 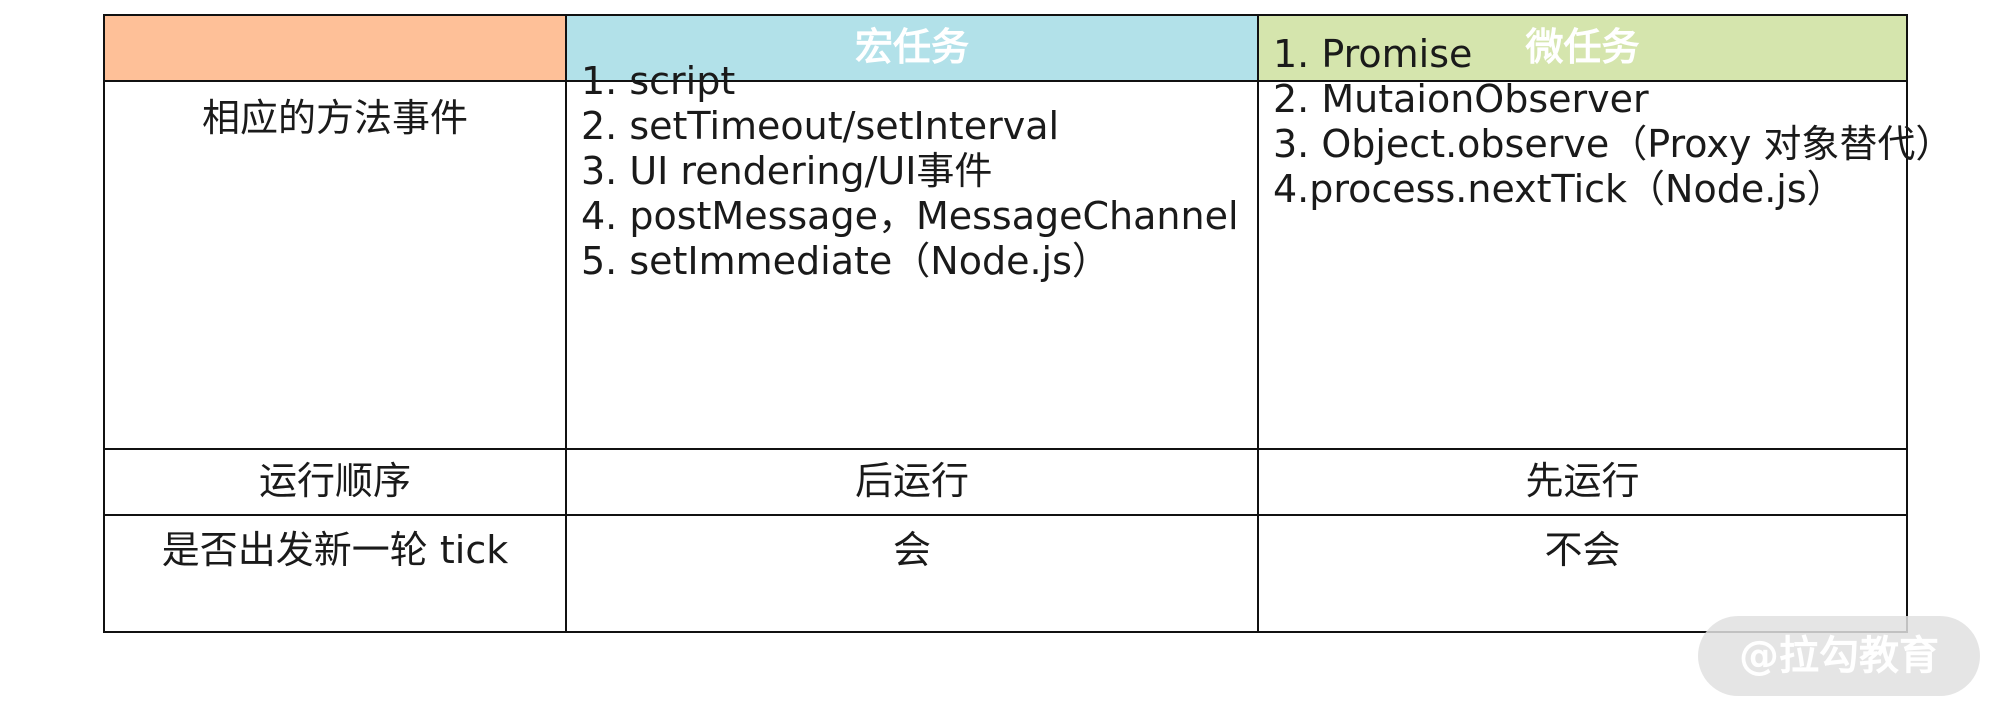 I want to click on micro-run-order: 先运行, so click(x=1582, y=481).